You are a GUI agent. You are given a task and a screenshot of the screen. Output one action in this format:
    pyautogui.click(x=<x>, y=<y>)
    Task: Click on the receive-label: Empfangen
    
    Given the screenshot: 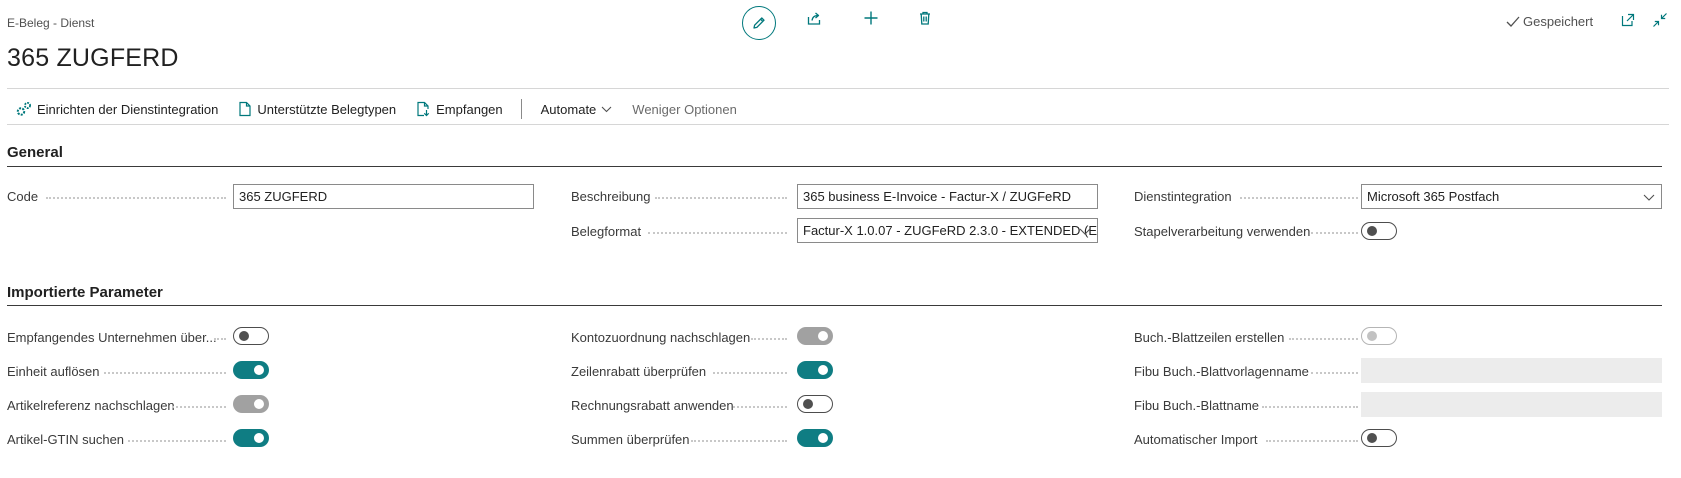 What is the action you would take?
    pyautogui.click(x=469, y=109)
    